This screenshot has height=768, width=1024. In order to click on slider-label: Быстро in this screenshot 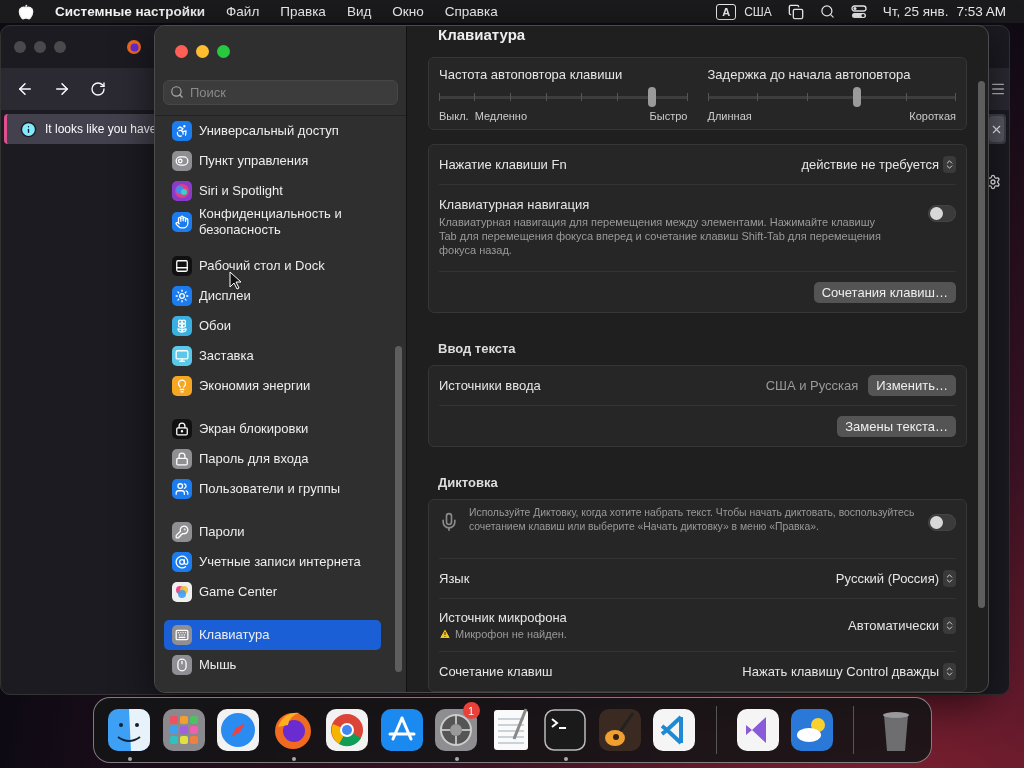, I will do `click(668, 116)`.